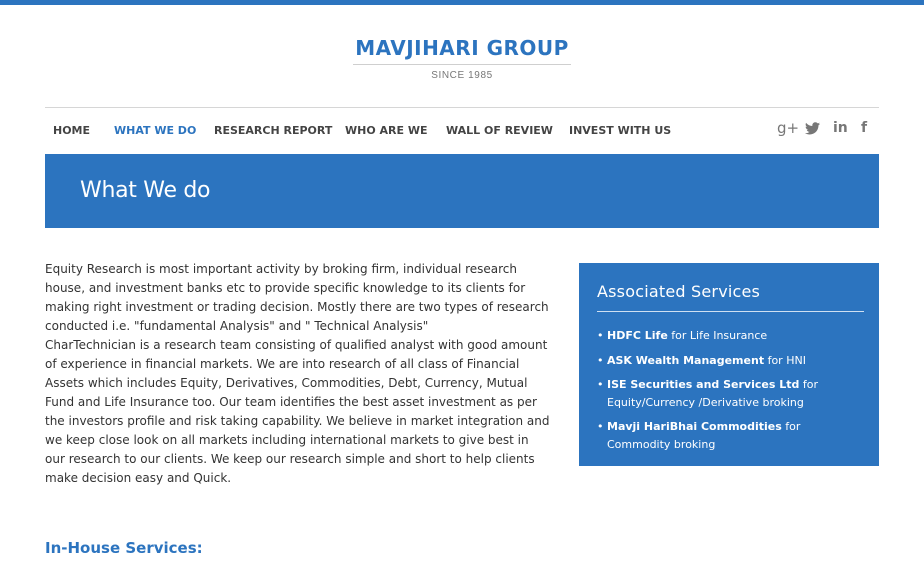 The width and height of the screenshot is (924, 575). I want to click on sidebar-divider, so click(730, 311).